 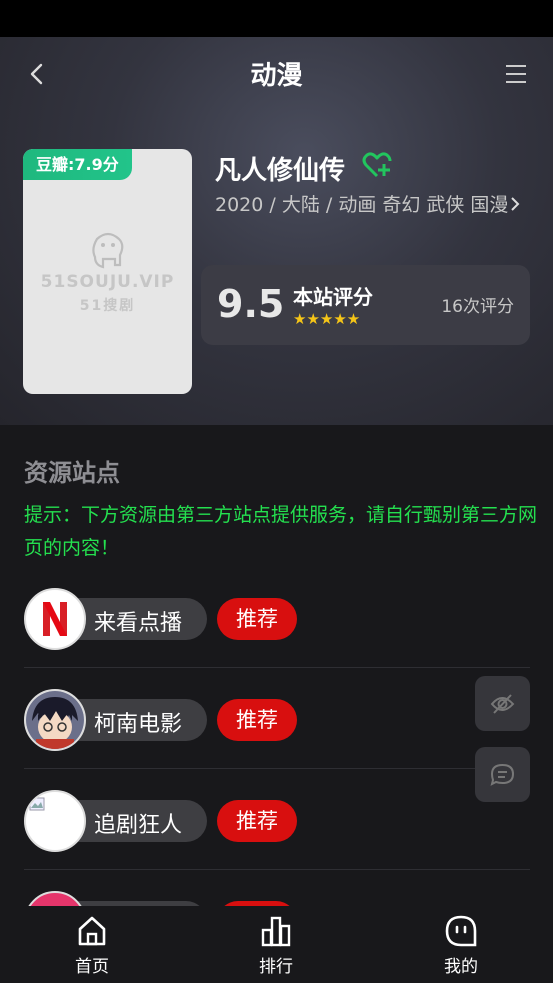 What do you see at coordinates (55, 720) in the screenshot?
I see `conan-avatar-icon` at bounding box center [55, 720].